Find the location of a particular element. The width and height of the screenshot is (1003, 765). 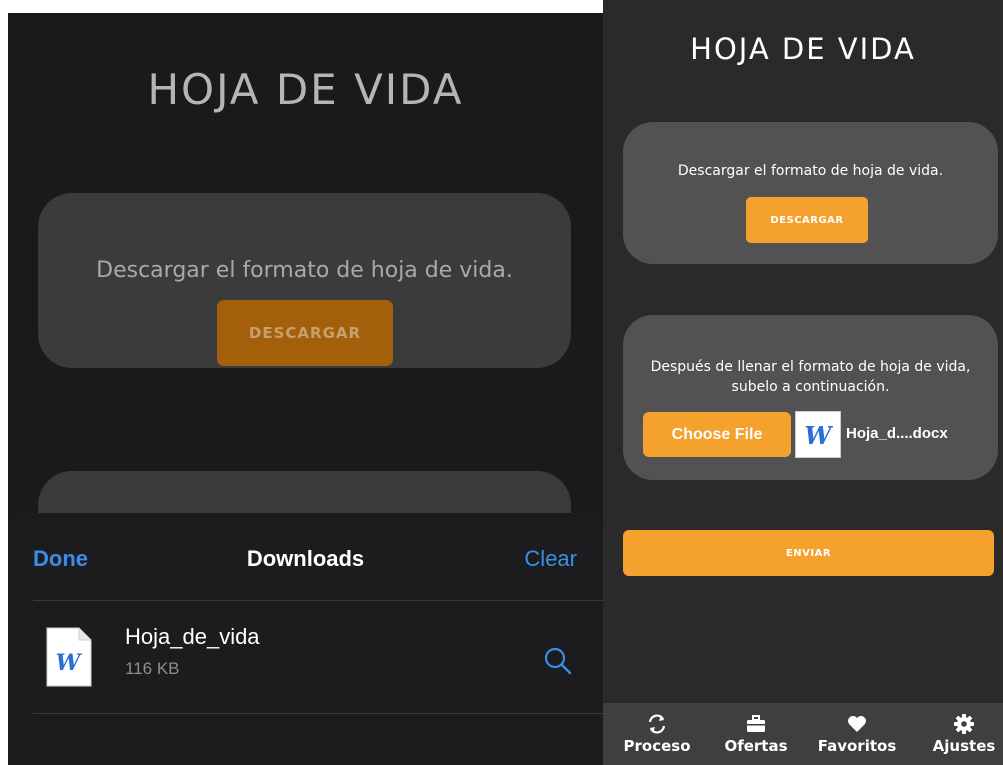

file-size: 116 KB is located at coordinates (152, 668).